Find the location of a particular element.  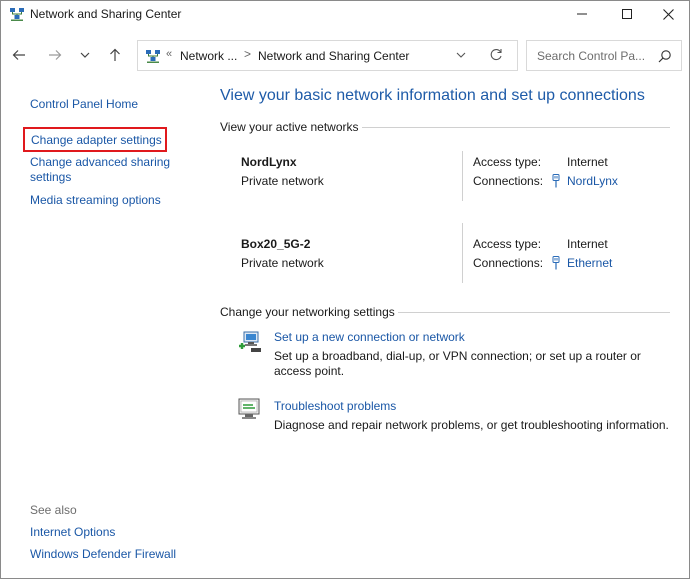

troubleshoot-link: Troubleshoot problems is located at coordinates (335, 406).